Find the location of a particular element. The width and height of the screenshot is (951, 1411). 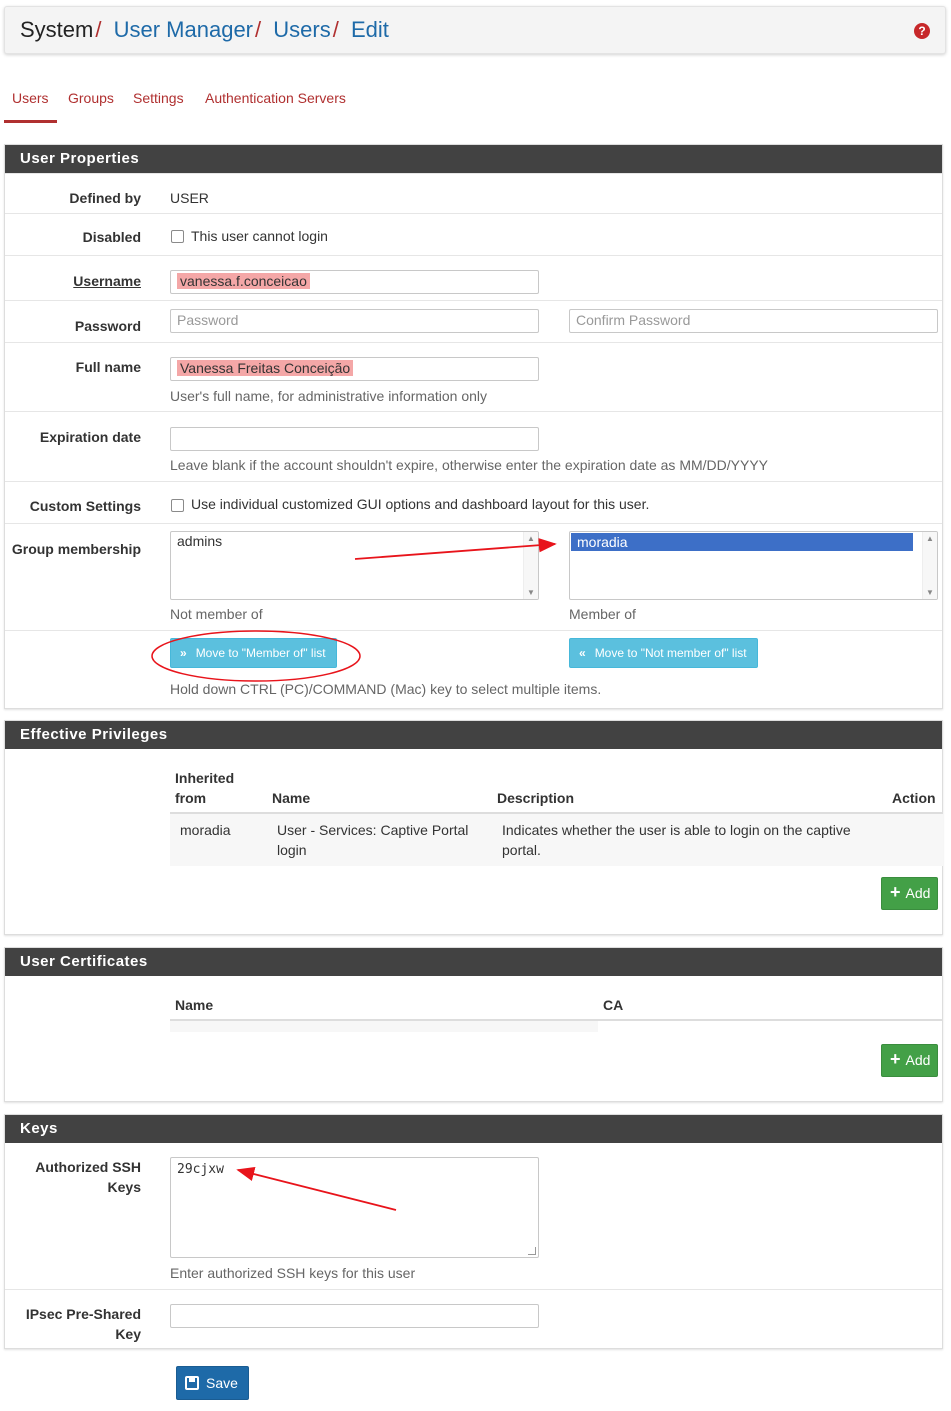

defined-by-label: Defined by is located at coordinates (105, 198).